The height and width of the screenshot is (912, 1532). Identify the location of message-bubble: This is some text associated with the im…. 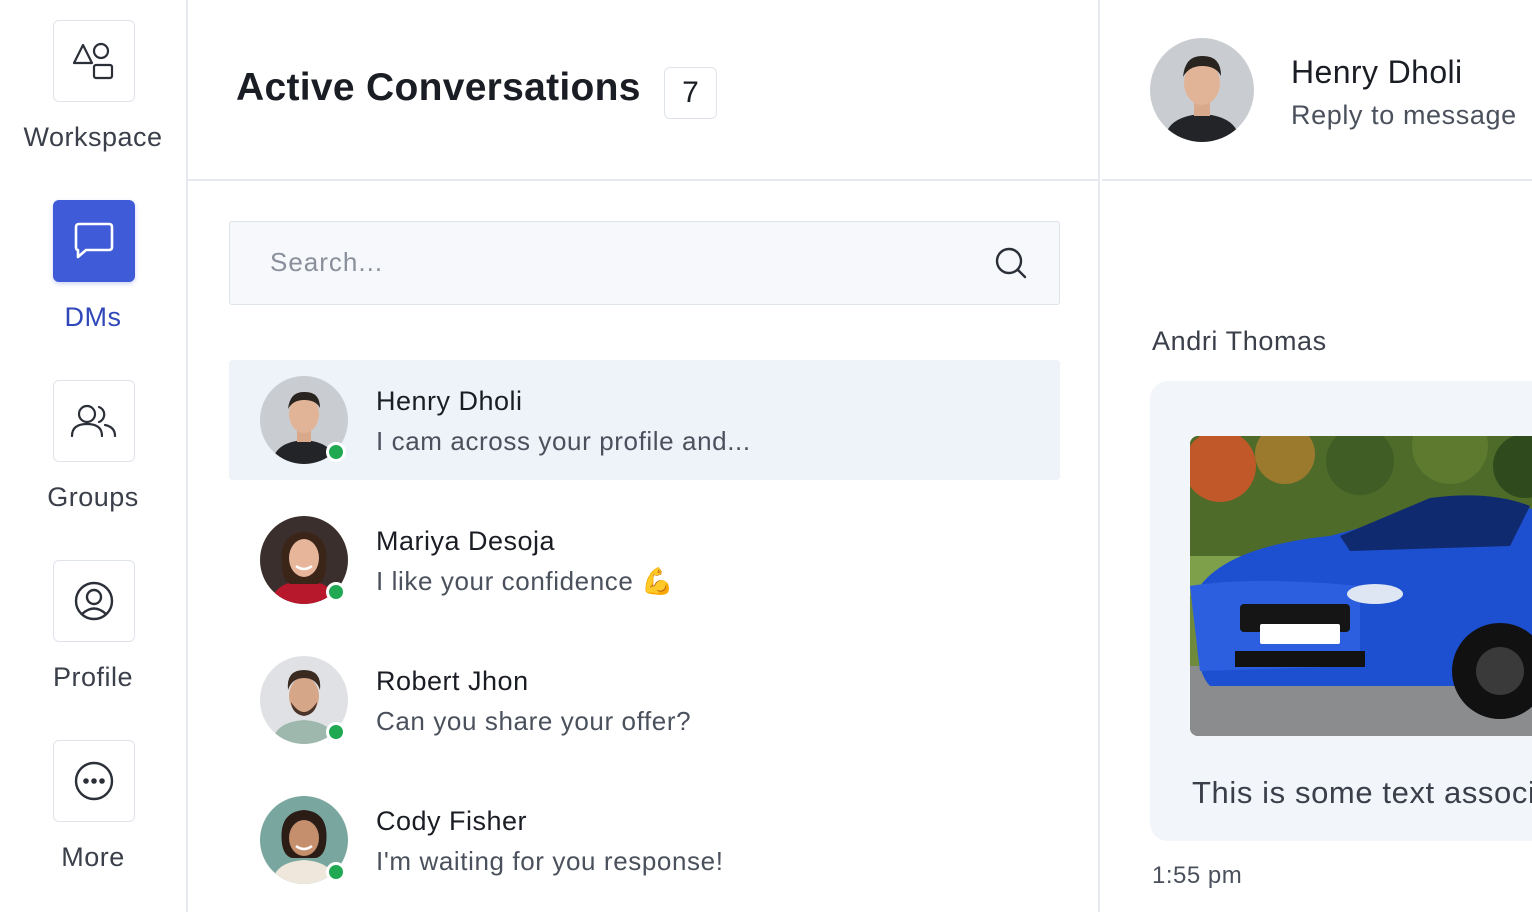
(1341, 611).